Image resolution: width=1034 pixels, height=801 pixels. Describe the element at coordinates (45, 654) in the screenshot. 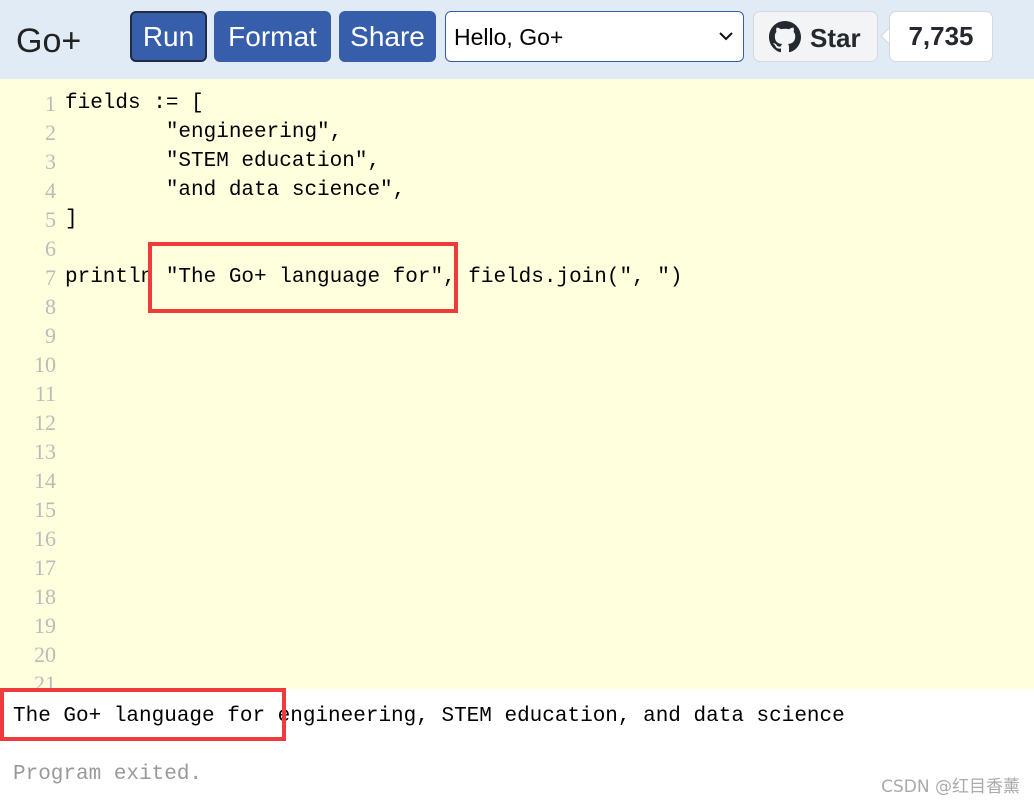

I see `line-number: 20` at that location.